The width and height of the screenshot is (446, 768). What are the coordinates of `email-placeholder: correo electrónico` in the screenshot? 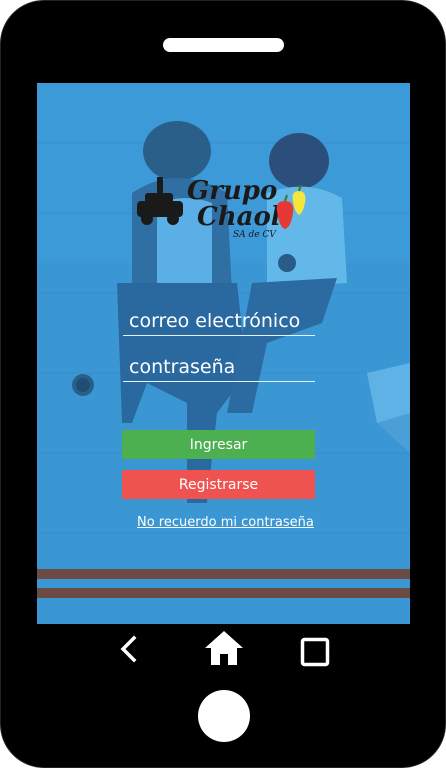 It's located at (215, 321).